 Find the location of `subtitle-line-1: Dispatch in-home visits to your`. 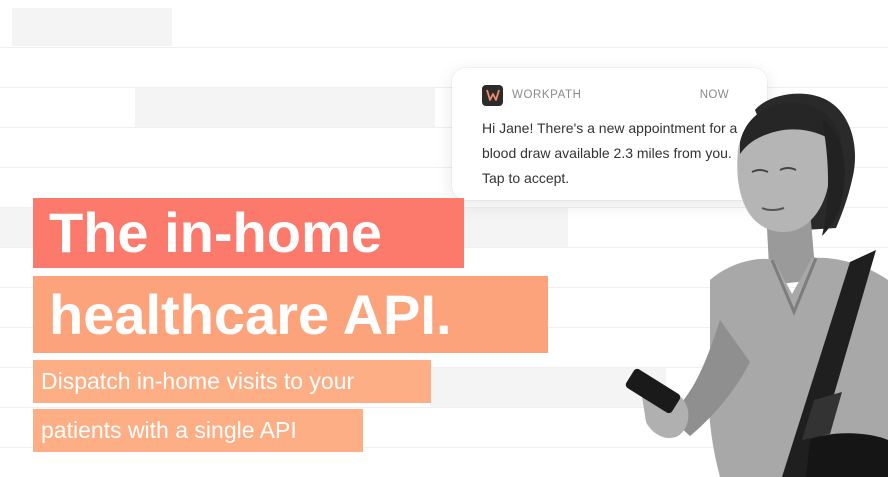

subtitle-line-1: Dispatch in-home visits to your is located at coordinates (232, 381).